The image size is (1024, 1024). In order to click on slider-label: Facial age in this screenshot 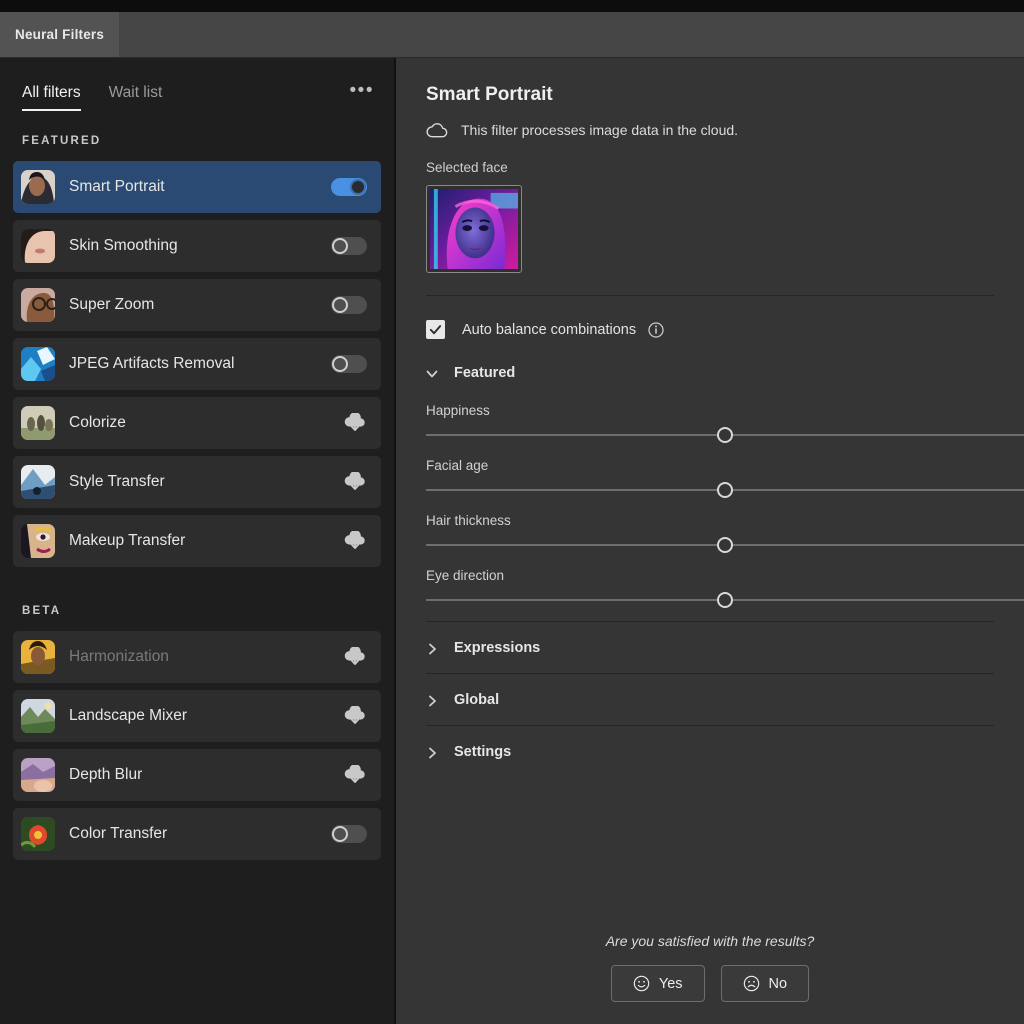, I will do `click(457, 465)`.